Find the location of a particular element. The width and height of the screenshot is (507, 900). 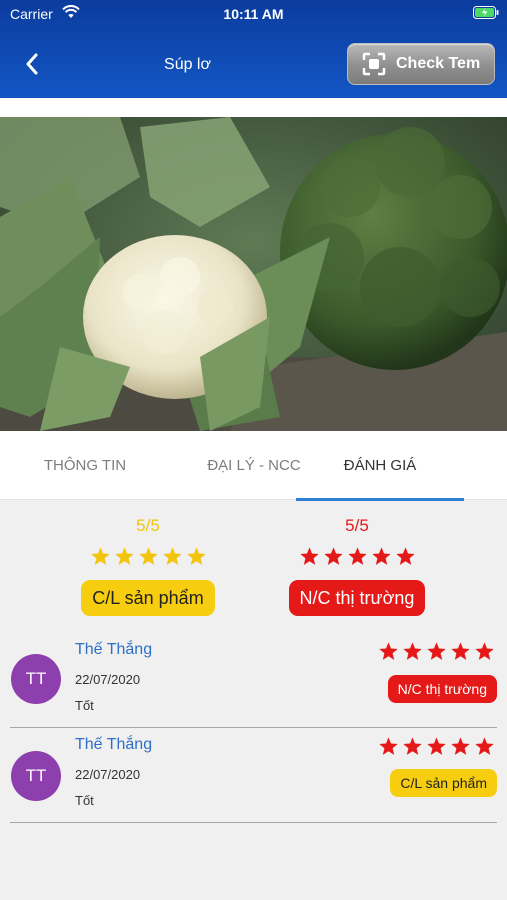

summary-quality: 5/5 C/L sản phẩm is located at coordinates (148, 566).